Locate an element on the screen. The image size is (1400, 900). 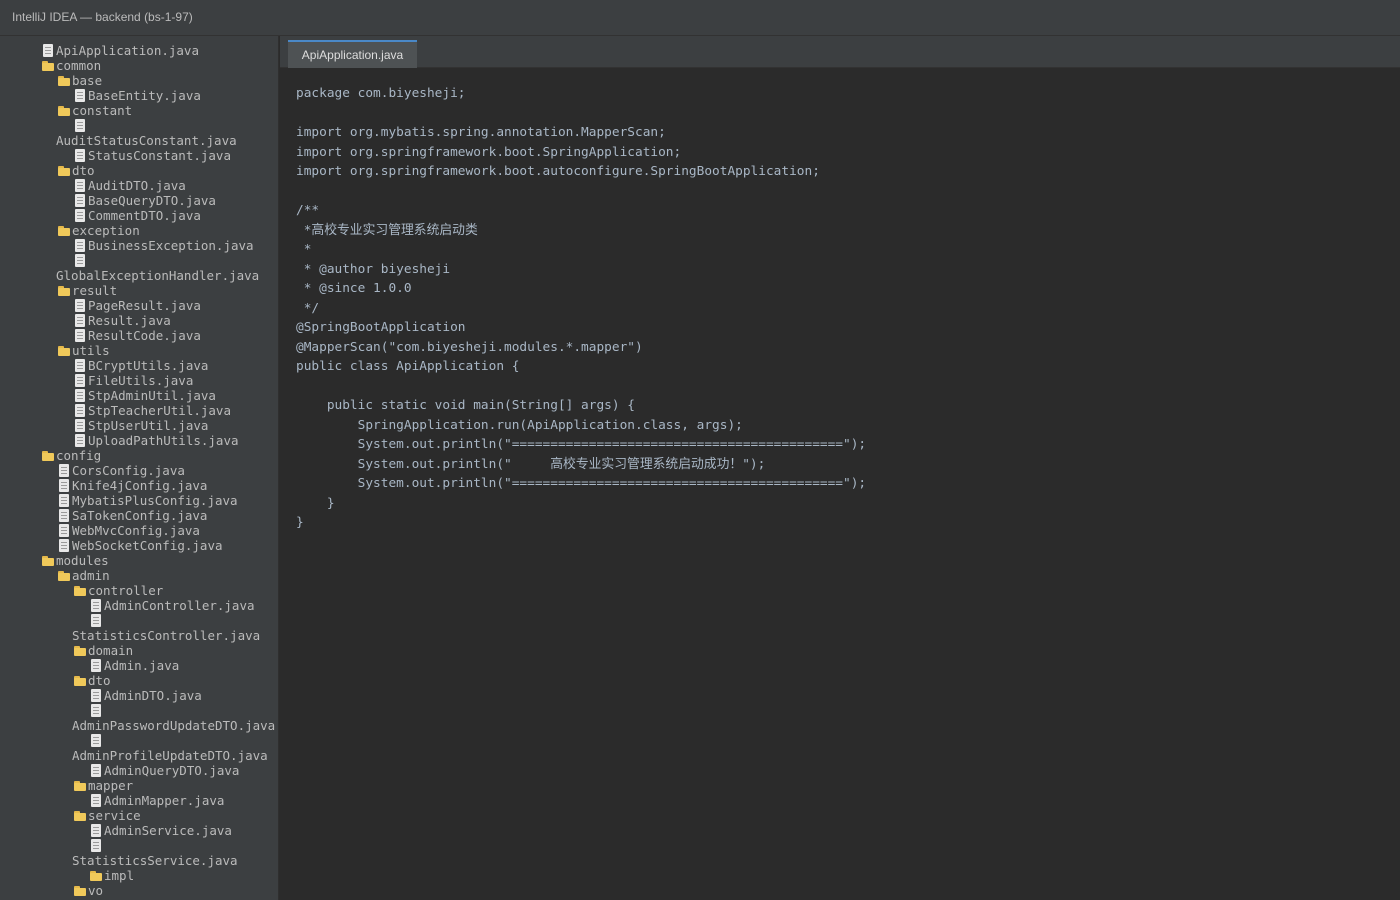
tree-item-label: constant is located at coordinates (102, 110).